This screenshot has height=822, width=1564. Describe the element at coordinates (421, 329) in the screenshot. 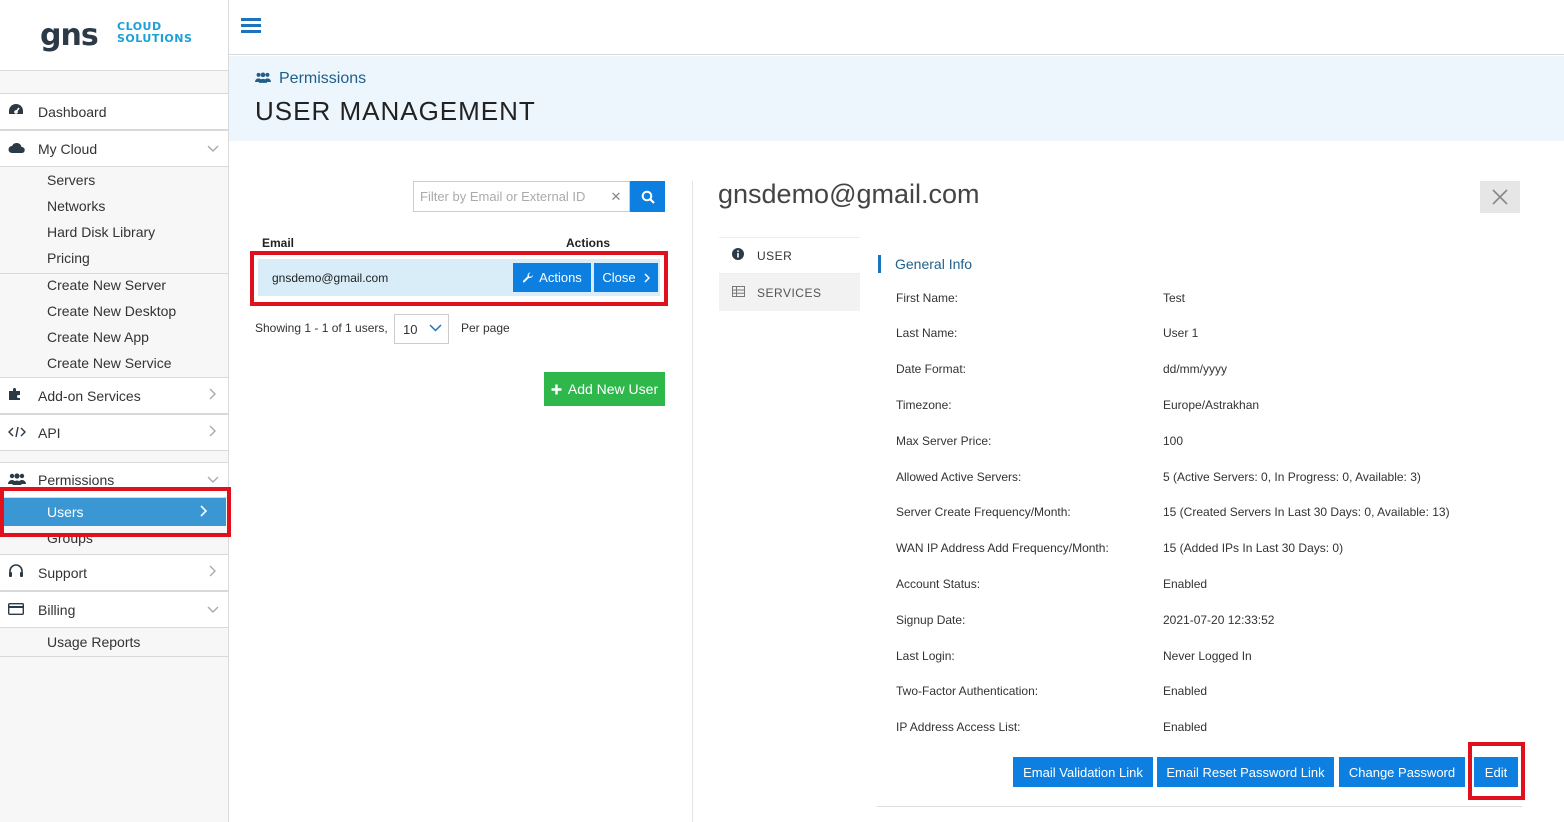

I see `per-page-select: 10` at that location.